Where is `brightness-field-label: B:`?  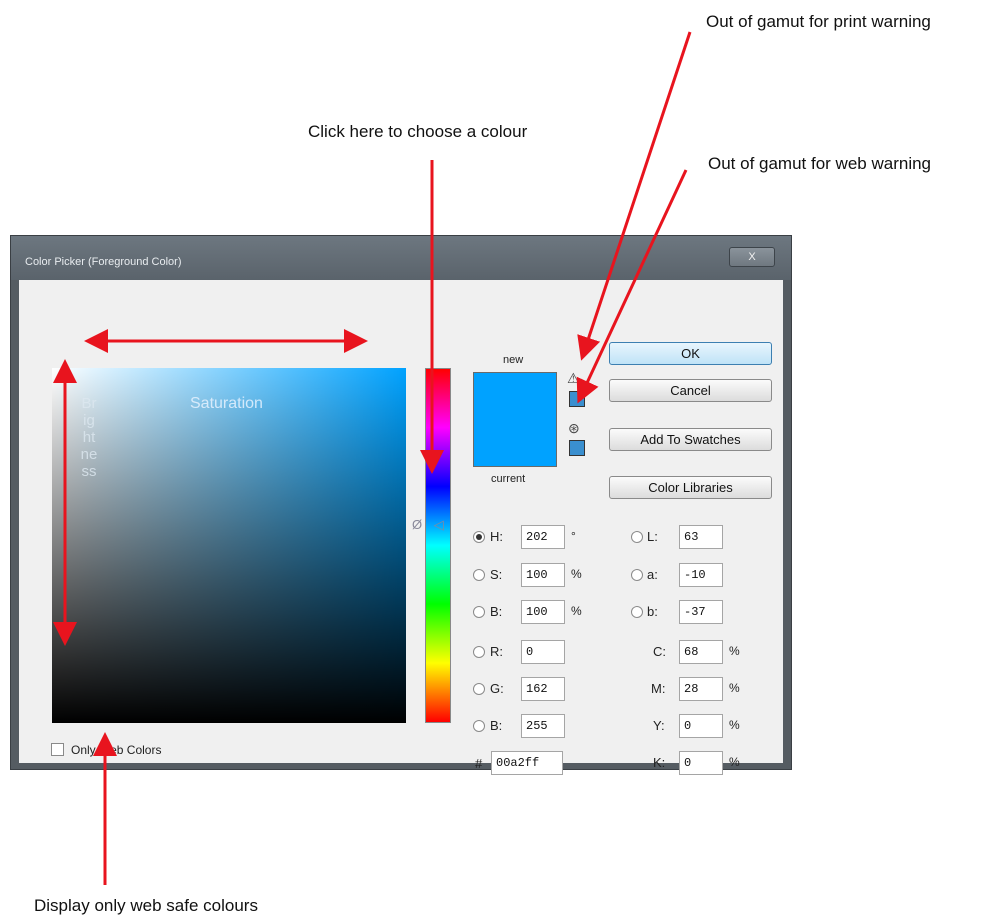
brightness-field-label: B: is located at coordinates (496, 611).